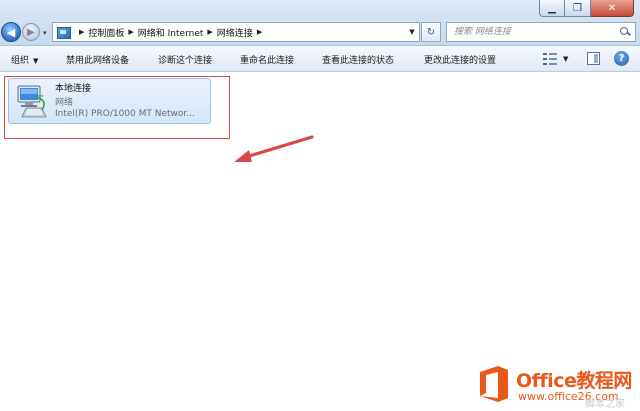 This screenshot has height=411, width=640. Describe the element at coordinates (64, 103) in the screenshot. I see `connection-network: 网络` at that location.